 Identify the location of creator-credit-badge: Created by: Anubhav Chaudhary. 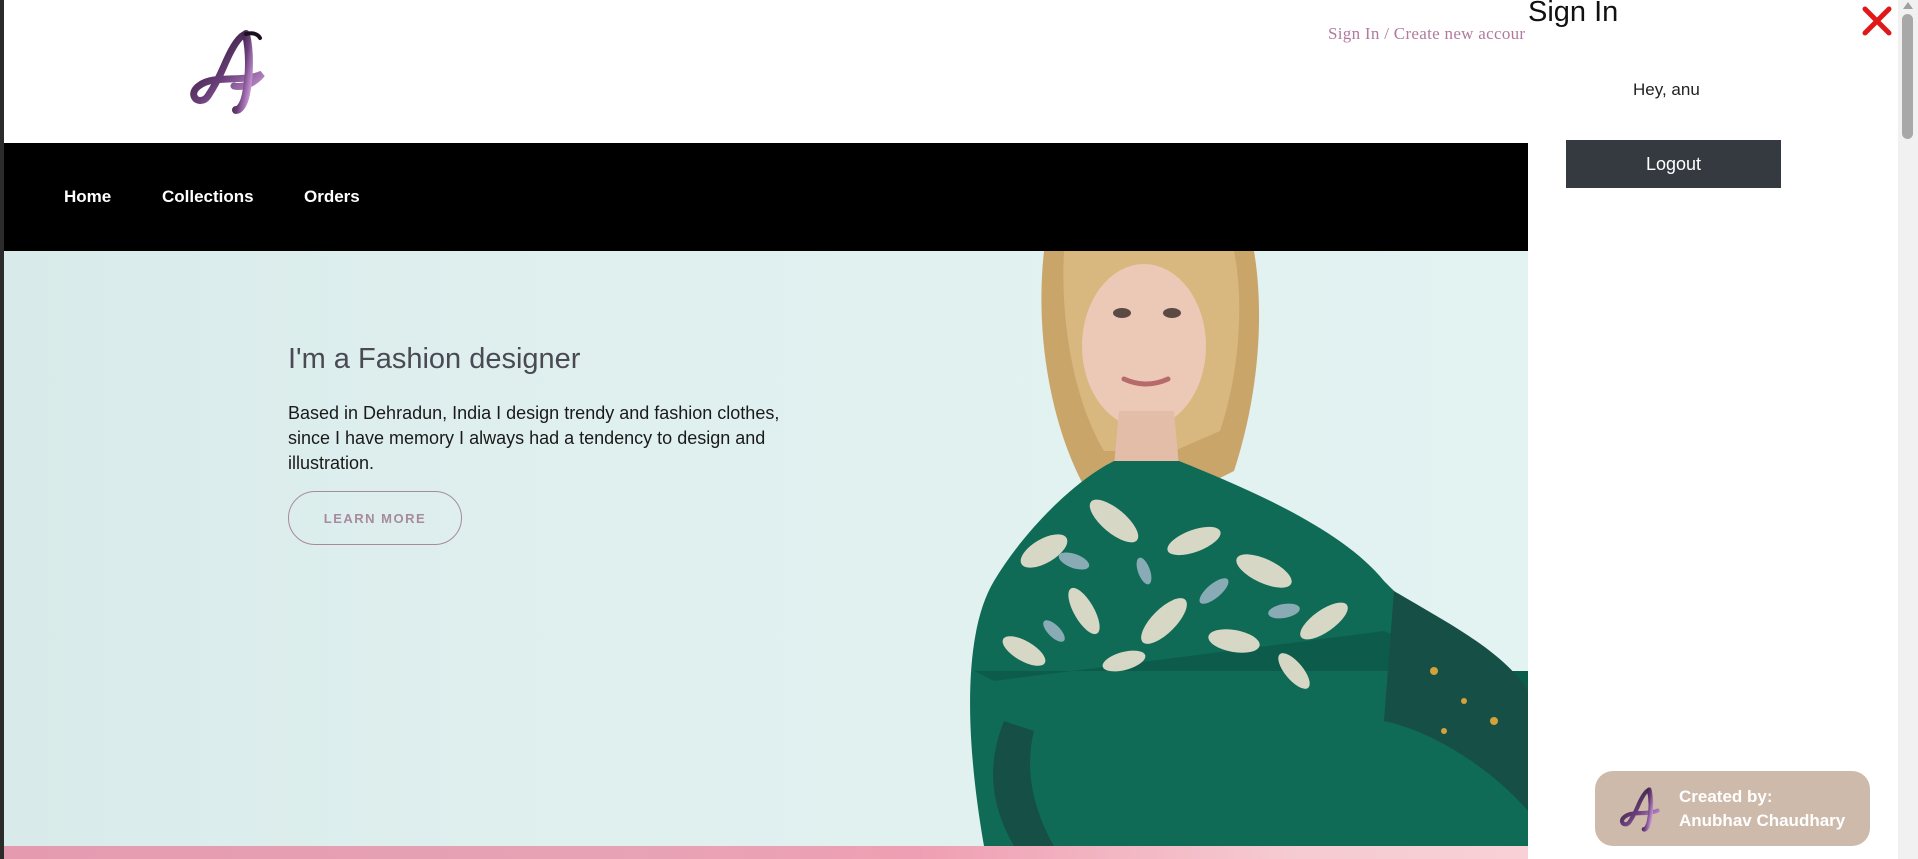
(1732, 808).